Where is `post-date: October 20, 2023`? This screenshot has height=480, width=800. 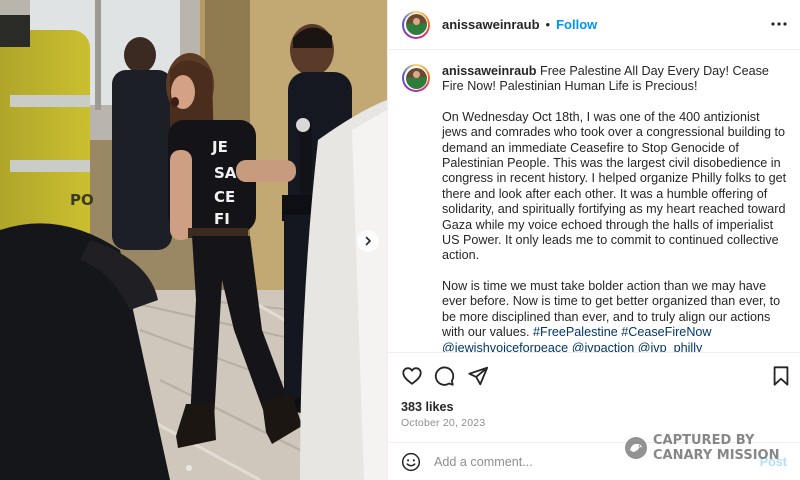 post-date: October 20, 2023 is located at coordinates (443, 423).